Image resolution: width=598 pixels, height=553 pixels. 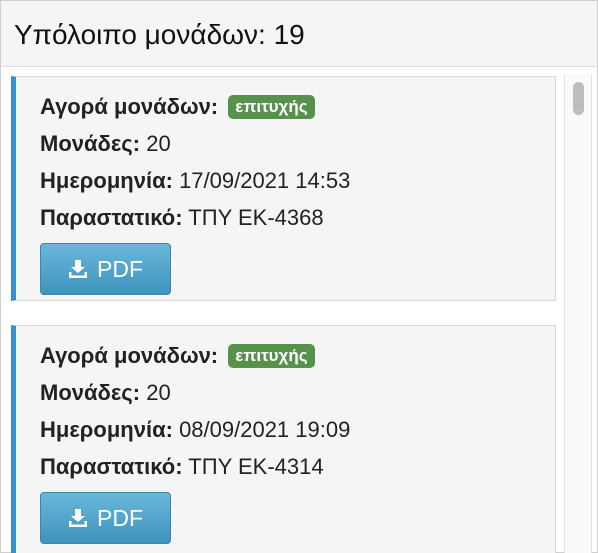 I want to click on receipt-row: Παραστατικό: ΤΠΥ ΕΚ-4368, so click(x=297, y=221).